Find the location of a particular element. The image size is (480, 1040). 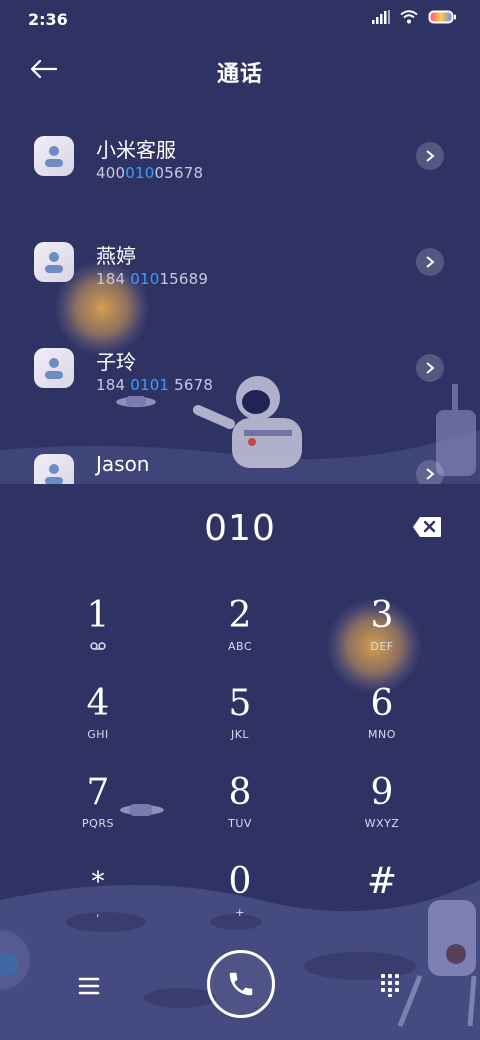

signal-icon is located at coordinates (381, 17).